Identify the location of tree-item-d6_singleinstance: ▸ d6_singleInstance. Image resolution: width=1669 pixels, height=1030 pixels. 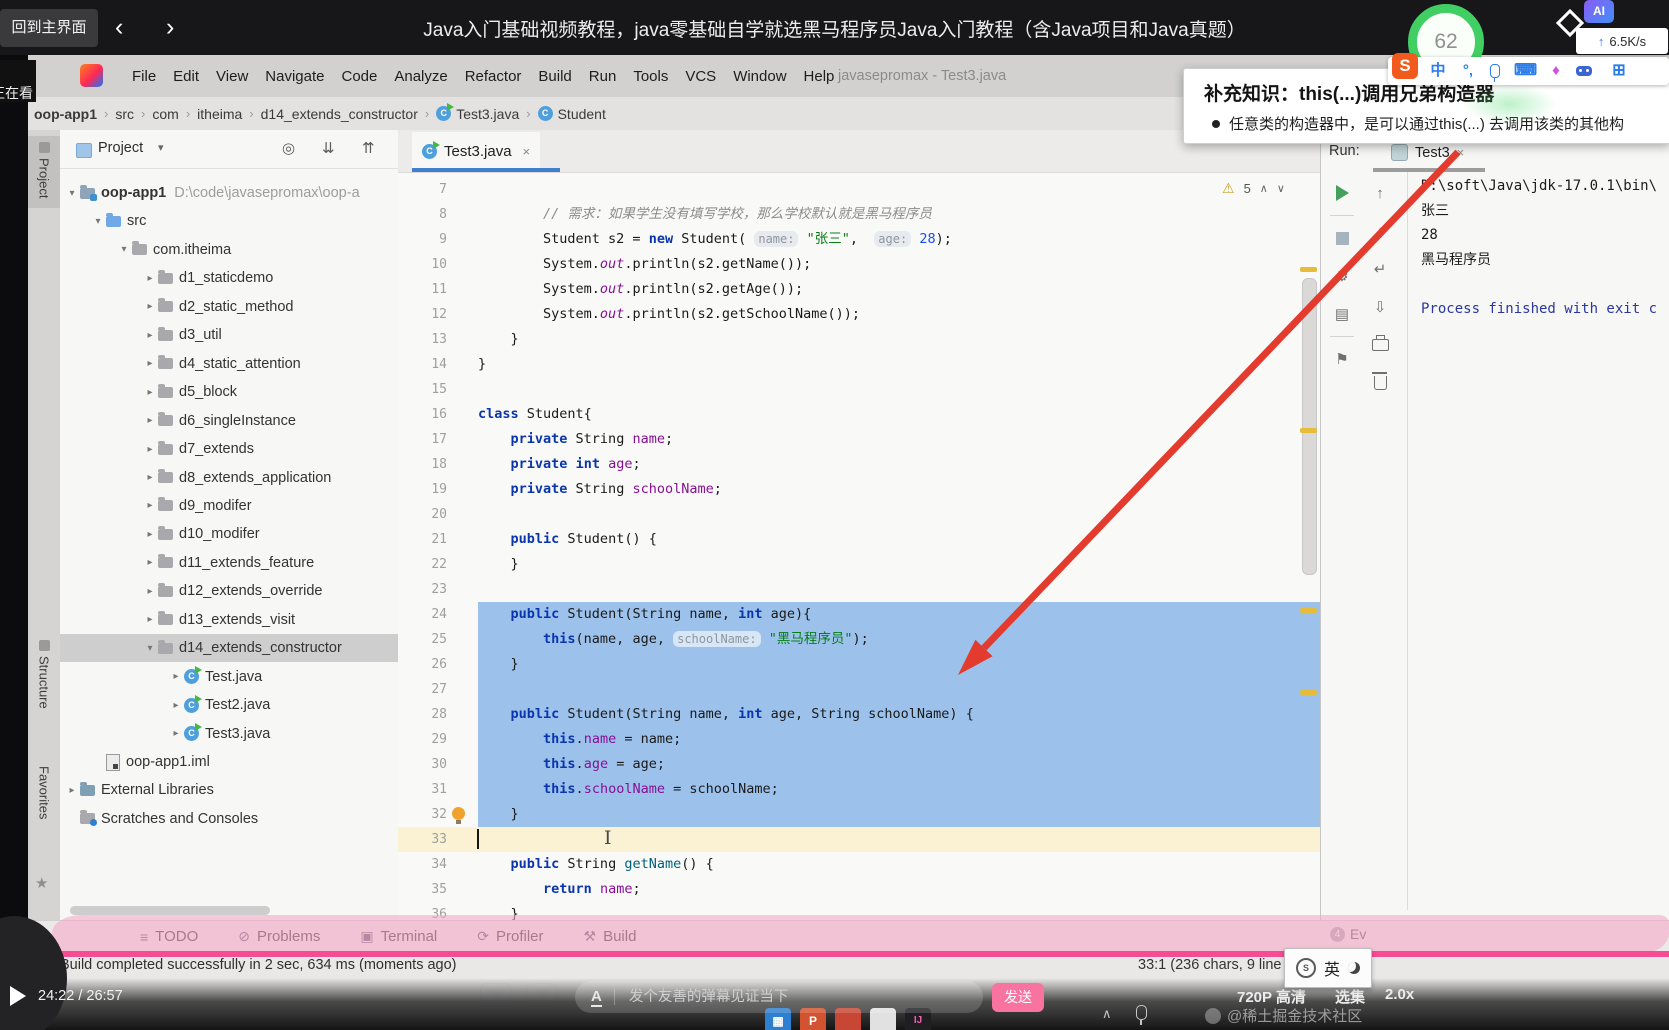
(229, 421).